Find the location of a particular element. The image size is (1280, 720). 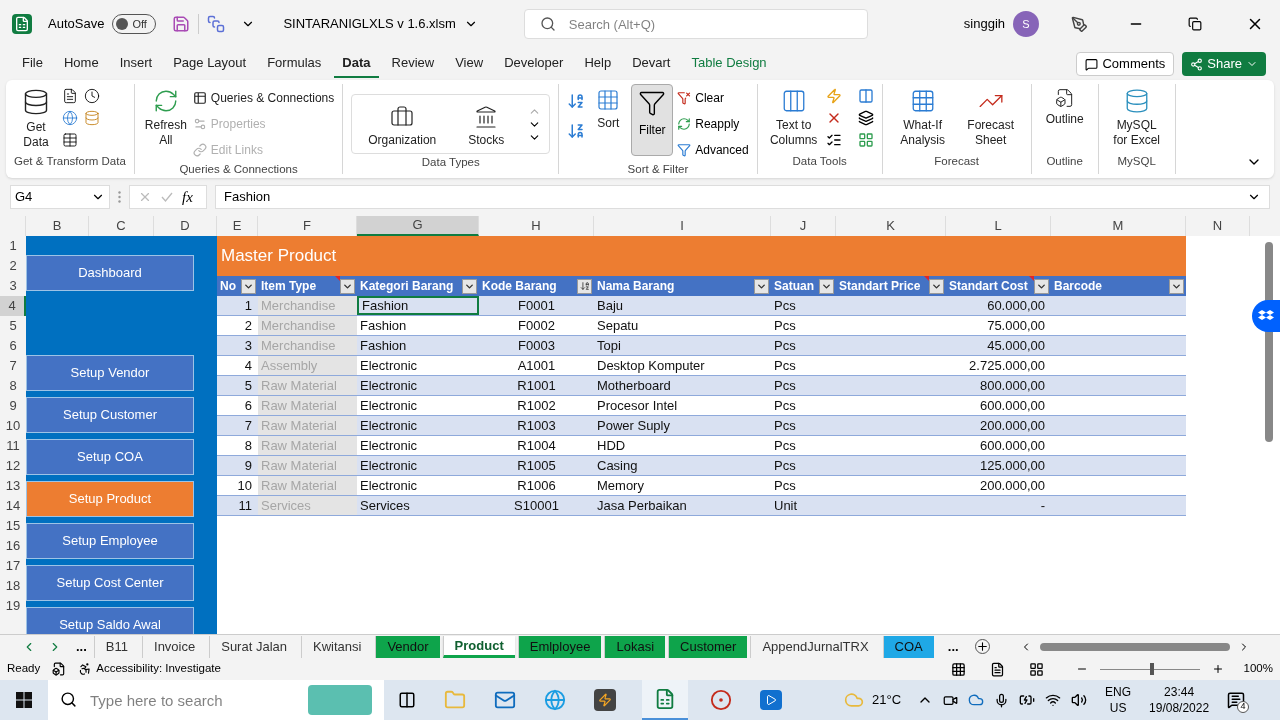

search-field: Search (Alt+Q) is located at coordinates (695, 24).